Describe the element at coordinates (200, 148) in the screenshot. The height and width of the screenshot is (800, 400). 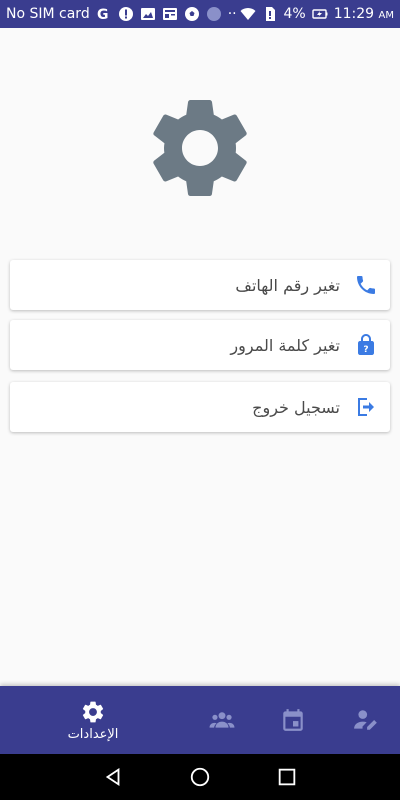
I see `settings-gear-icon` at that location.